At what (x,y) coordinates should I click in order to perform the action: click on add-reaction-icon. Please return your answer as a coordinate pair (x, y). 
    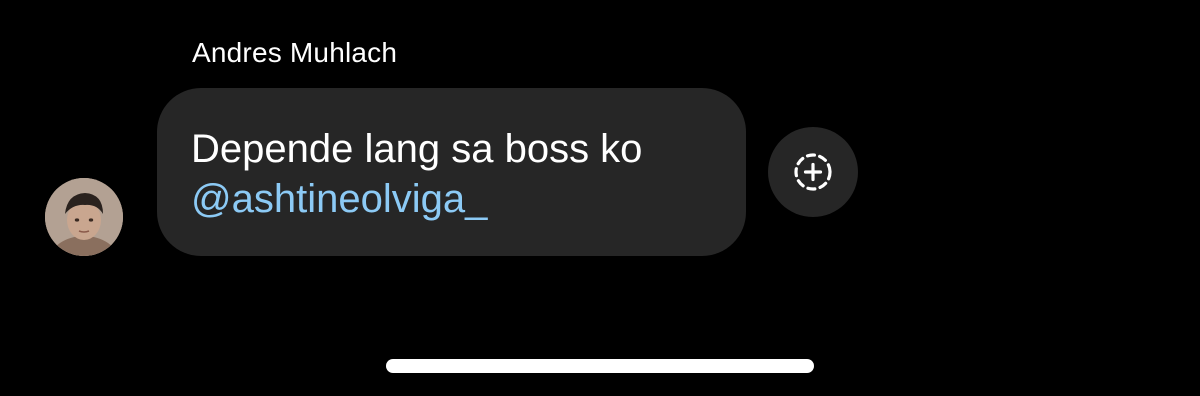
    Looking at the image, I should click on (813, 172).